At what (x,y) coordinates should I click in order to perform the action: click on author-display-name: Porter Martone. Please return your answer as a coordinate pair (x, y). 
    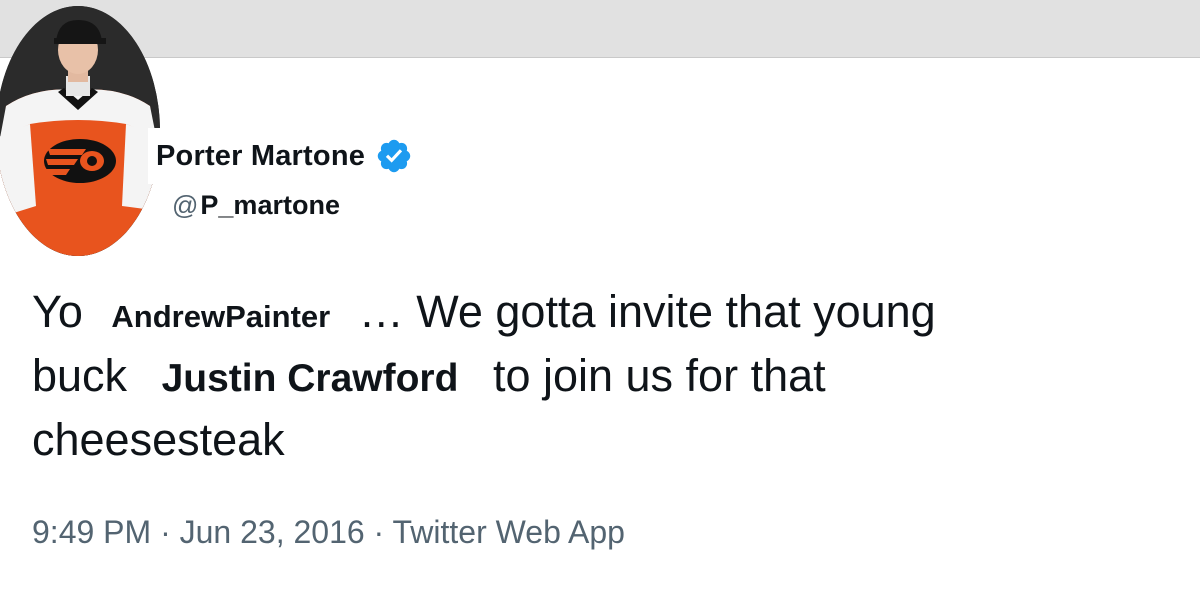
    Looking at the image, I should click on (260, 156).